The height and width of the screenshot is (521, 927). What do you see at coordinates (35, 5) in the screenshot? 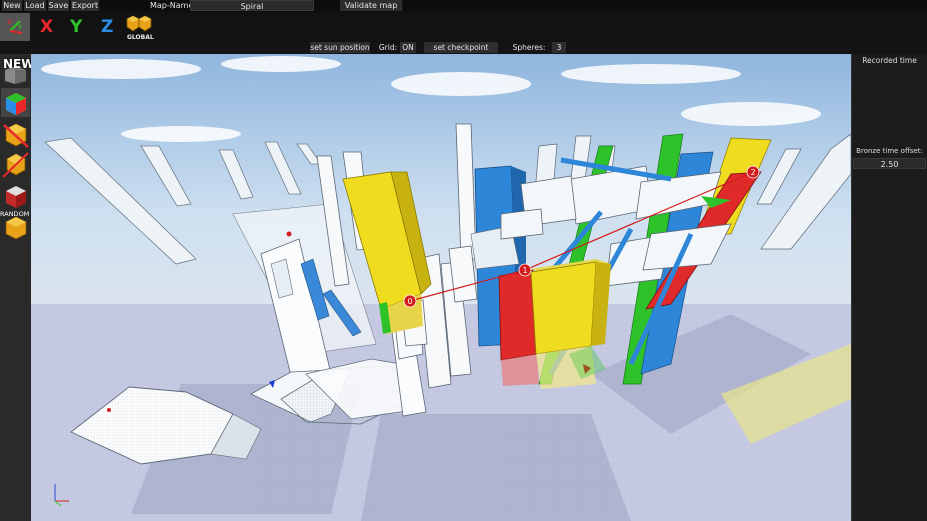
I see `load-button: Load` at bounding box center [35, 5].